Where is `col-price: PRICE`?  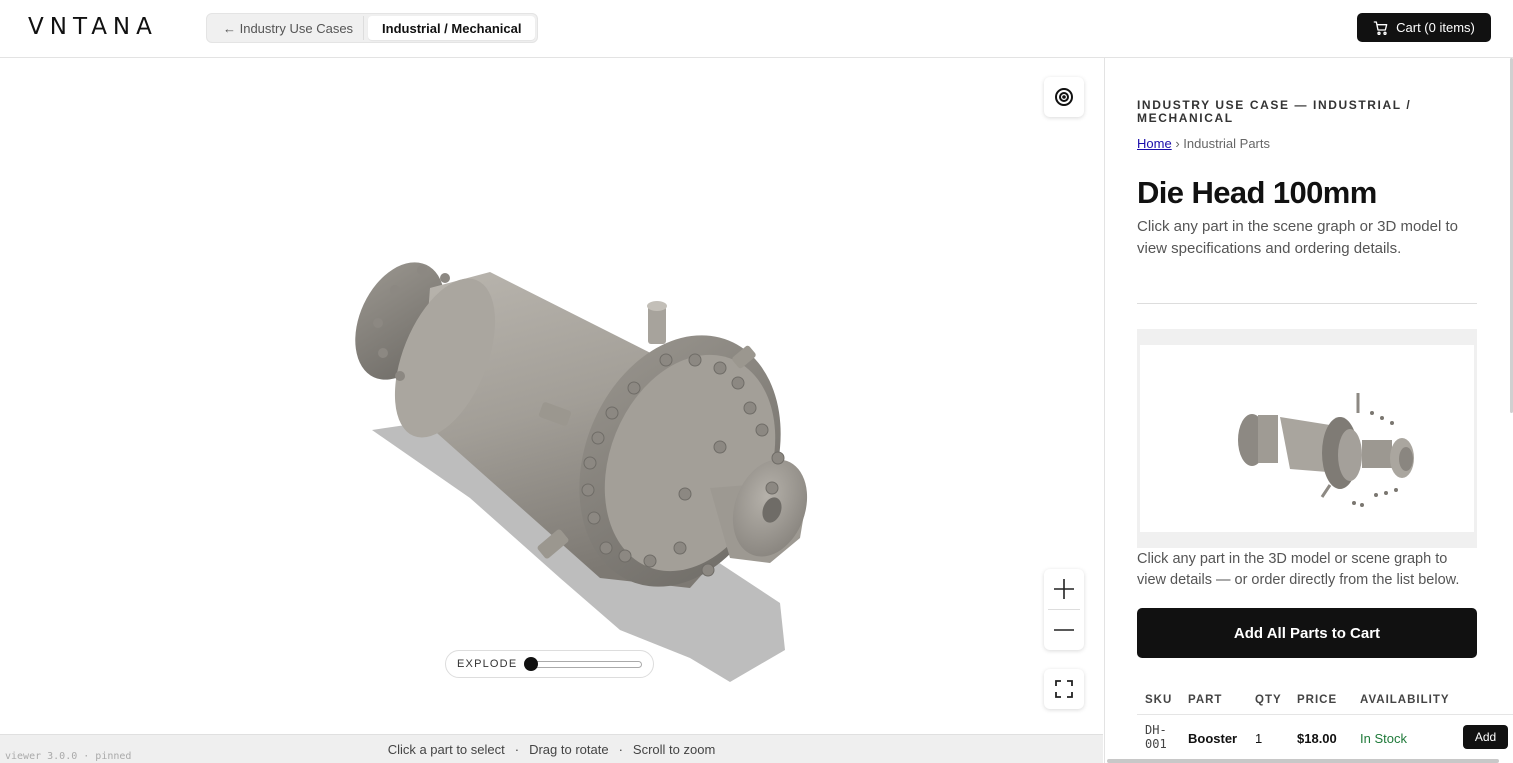 col-price: PRICE is located at coordinates (1317, 700).